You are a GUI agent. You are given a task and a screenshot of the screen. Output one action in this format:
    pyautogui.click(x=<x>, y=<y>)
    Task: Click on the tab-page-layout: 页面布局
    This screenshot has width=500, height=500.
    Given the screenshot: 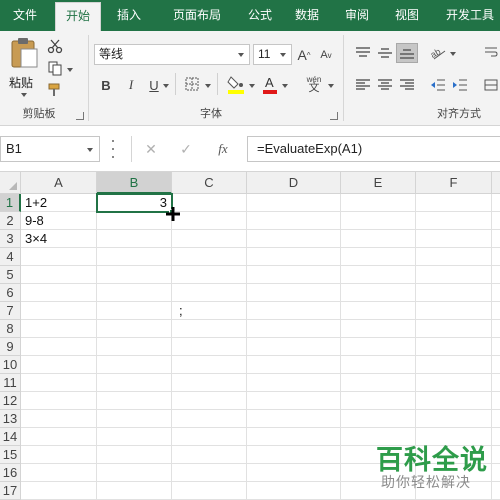 What is the action you would take?
    pyautogui.click(x=197, y=15)
    